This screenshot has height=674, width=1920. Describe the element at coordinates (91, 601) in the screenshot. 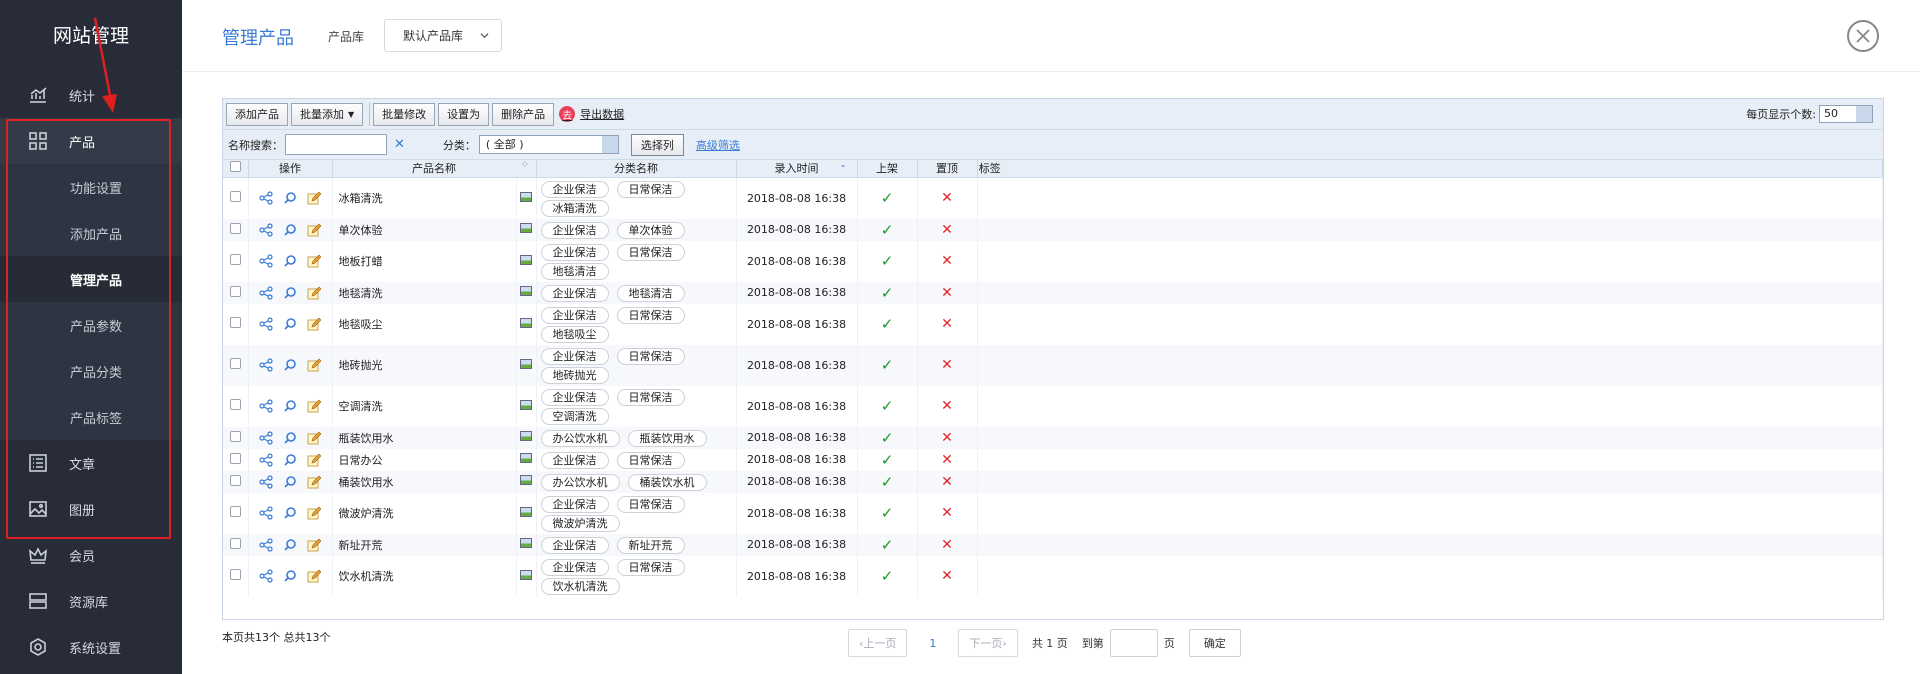

I see `sidebar-item-resources: 资源库` at that location.